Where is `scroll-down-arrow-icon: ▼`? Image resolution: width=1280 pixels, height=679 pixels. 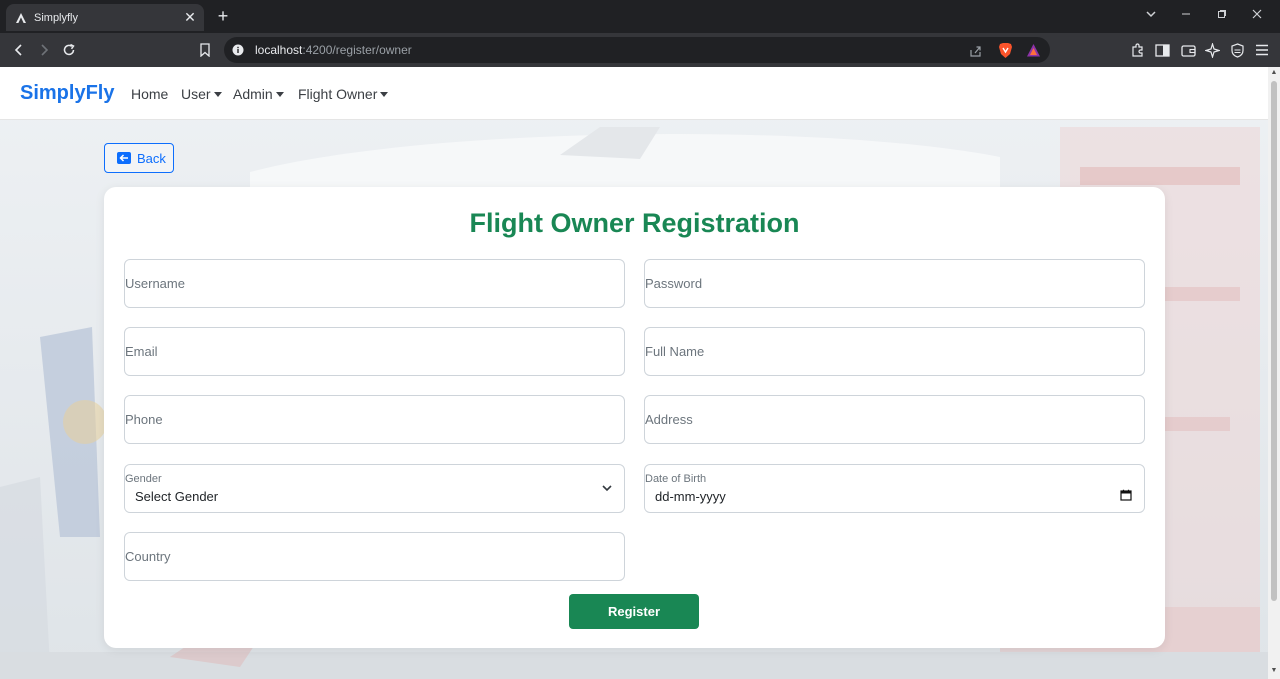 scroll-down-arrow-icon: ▼ is located at coordinates (1274, 671).